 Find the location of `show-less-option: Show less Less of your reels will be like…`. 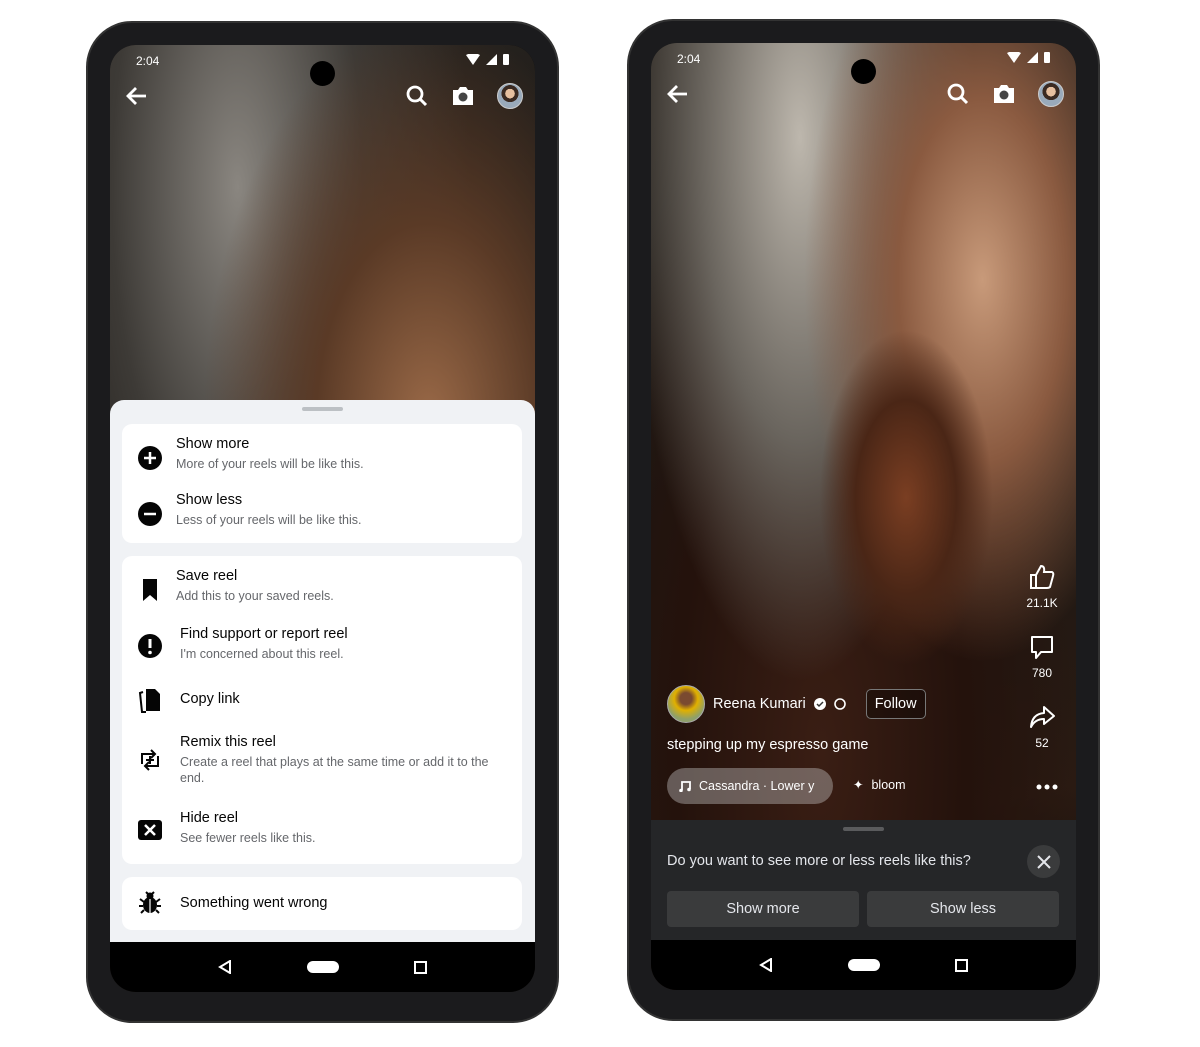

show-less-option: Show less Less of your reels will be like… is located at coordinates (322, 516).